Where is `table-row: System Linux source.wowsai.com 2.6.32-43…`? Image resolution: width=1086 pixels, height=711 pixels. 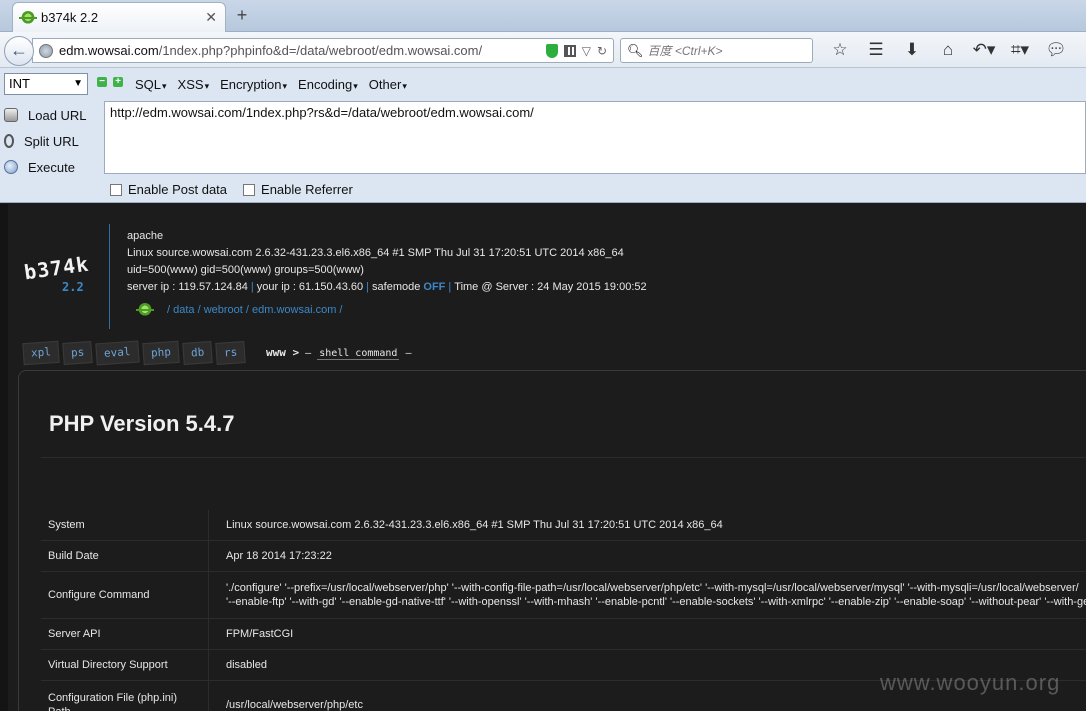 table-row: System Linux source.wowsai.com 2.6.32-43… is located at coordinates (563, 525).